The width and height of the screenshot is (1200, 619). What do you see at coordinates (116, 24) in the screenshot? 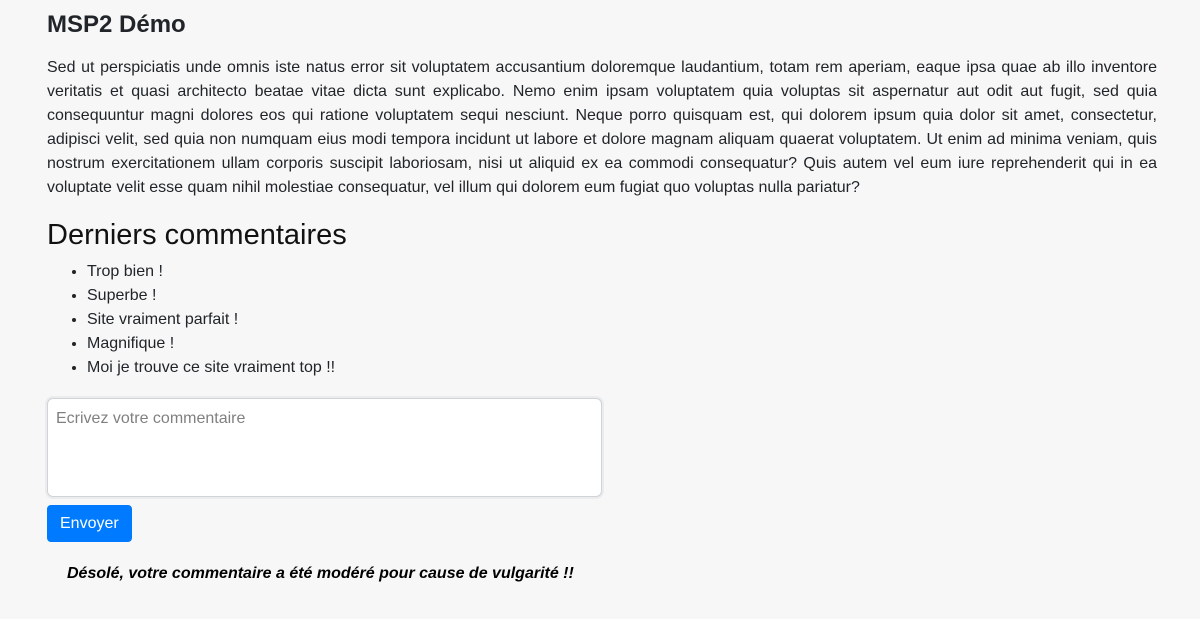
I see `page-title: MSP2 Démo` at bounding box center [116, 24].